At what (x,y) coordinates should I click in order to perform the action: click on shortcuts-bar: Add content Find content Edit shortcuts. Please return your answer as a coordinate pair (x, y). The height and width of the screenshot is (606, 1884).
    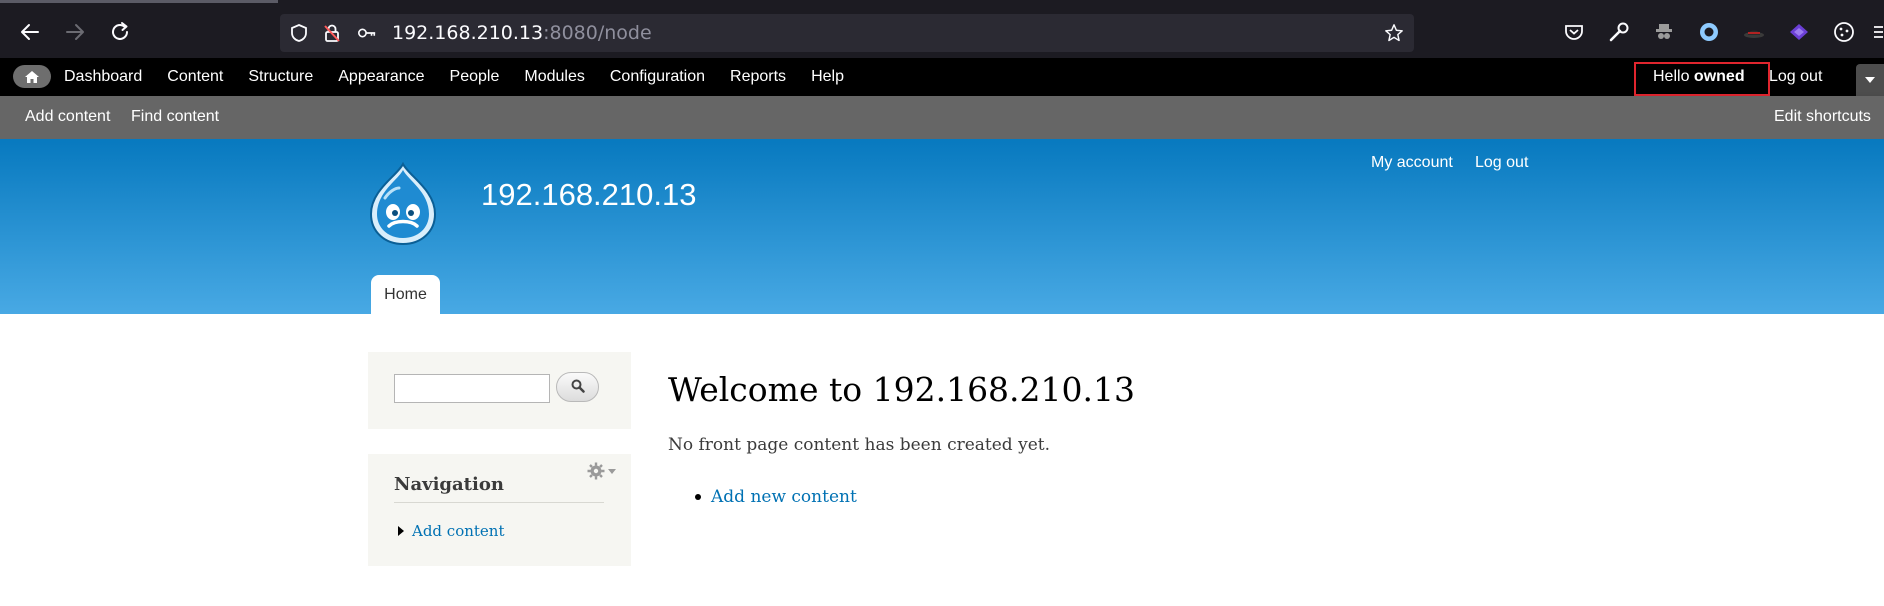
    Looking at the image, I should click on (942, 117).